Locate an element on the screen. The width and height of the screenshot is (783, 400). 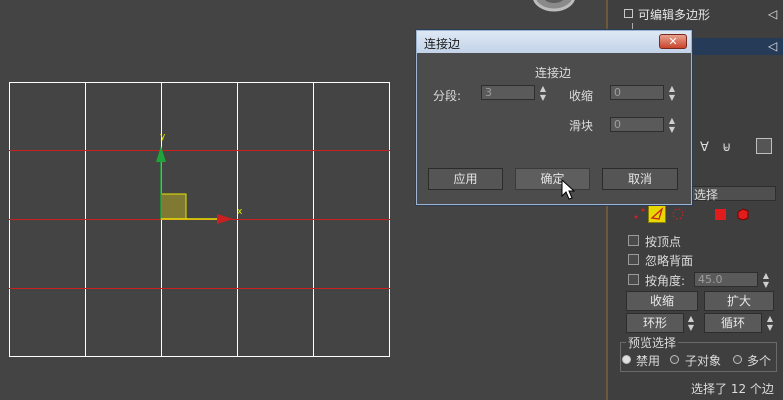
preview-multi-radio is located at coordinates (737, 359).